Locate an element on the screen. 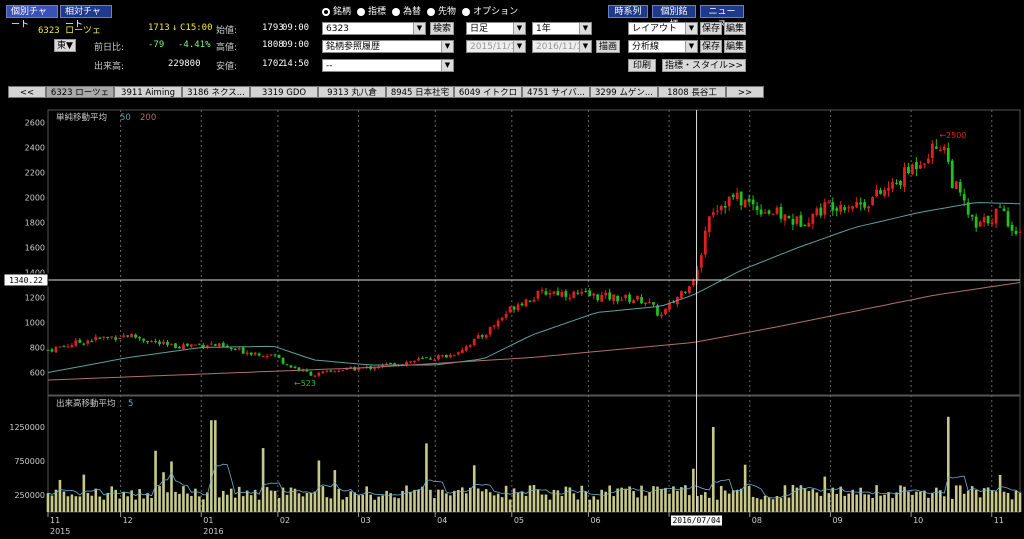 The width and height of the screenshot is (1024, 539). date-from: 2015/11/12 ▼ is located at coordinates (496, 46).